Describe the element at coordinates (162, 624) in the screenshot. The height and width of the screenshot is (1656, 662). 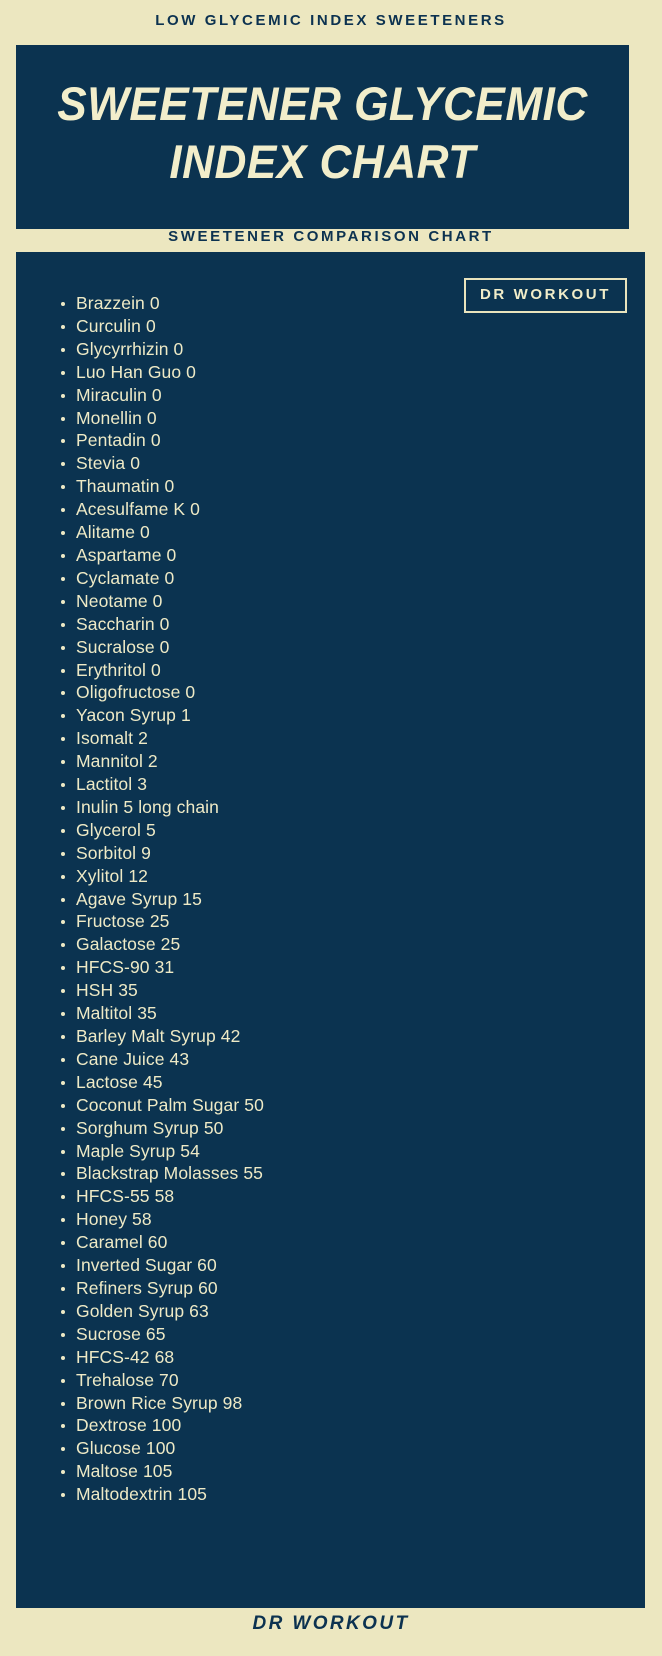
I see `list-item: Saccharin 0` at that location.